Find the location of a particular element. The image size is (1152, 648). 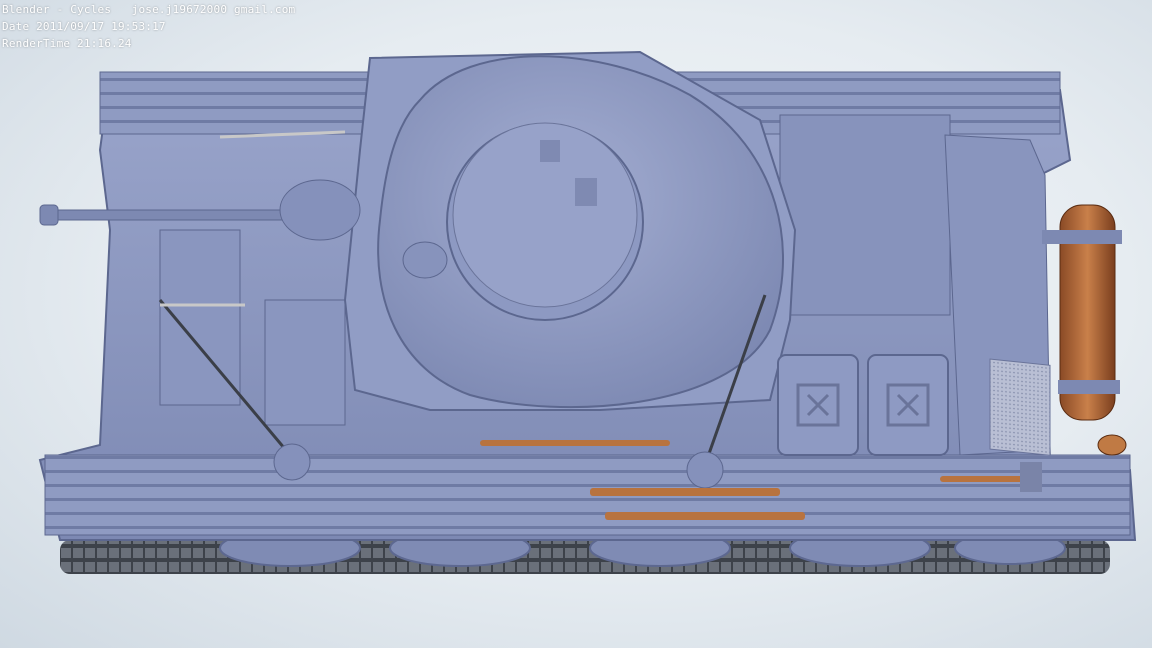

cupola-latch is located at coordinates (586, 192).